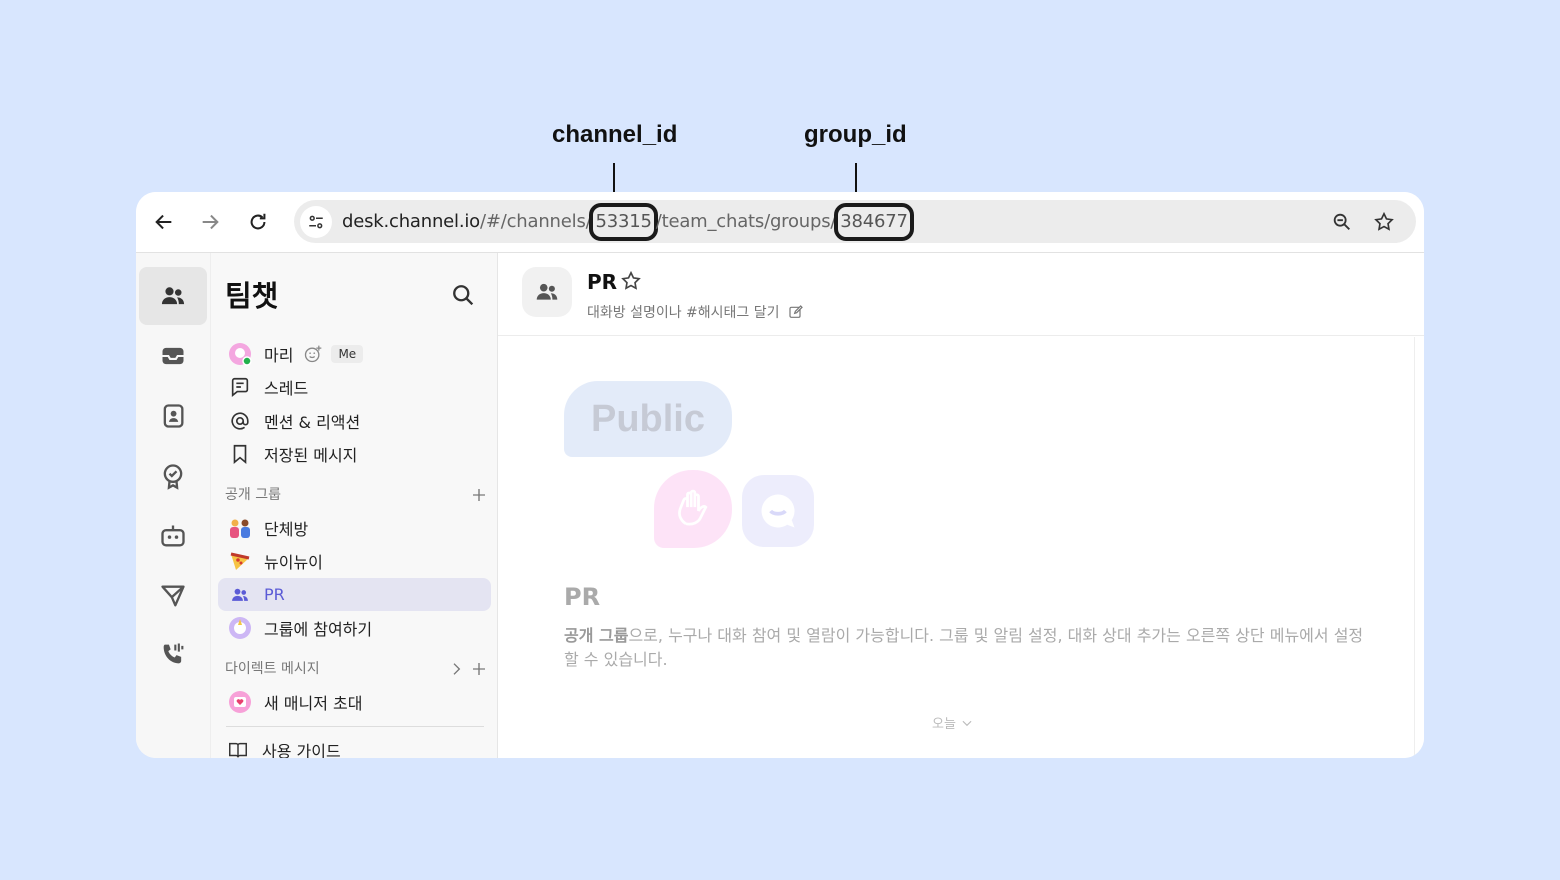 The image size is (1560, 880). What do you see at coordinates (536, 221) in the screenshot?
I see `url-path-channels: /#/channels/` at bounding box center [536, 221].